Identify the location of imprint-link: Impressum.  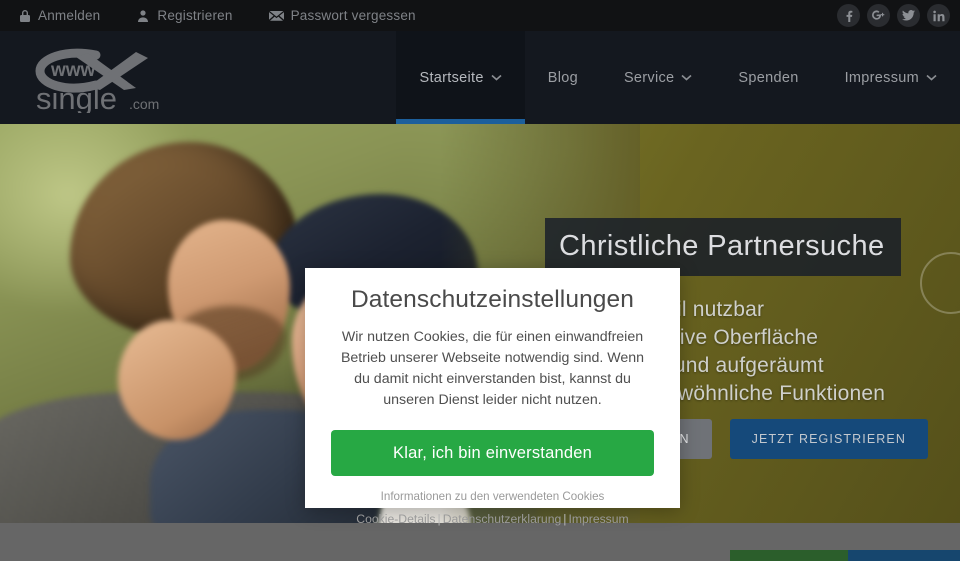
(598, 519).